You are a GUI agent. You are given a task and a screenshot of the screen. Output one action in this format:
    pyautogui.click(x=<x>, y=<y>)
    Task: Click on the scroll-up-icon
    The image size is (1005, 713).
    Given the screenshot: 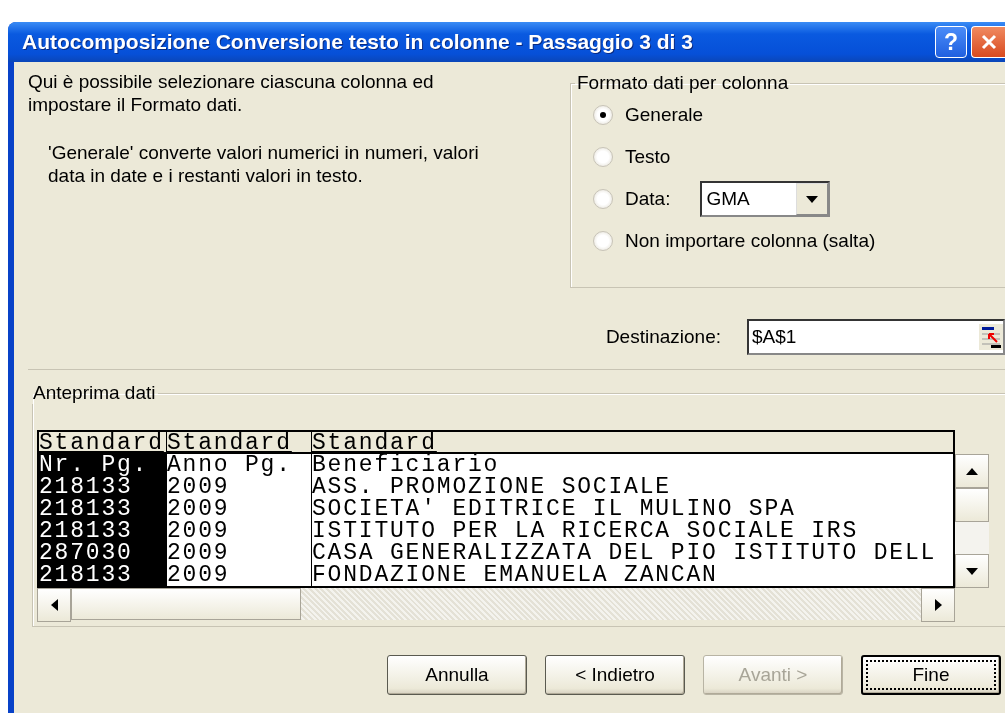 What is the action you would take?
    pyautogui.click(x=972, y=471)
    